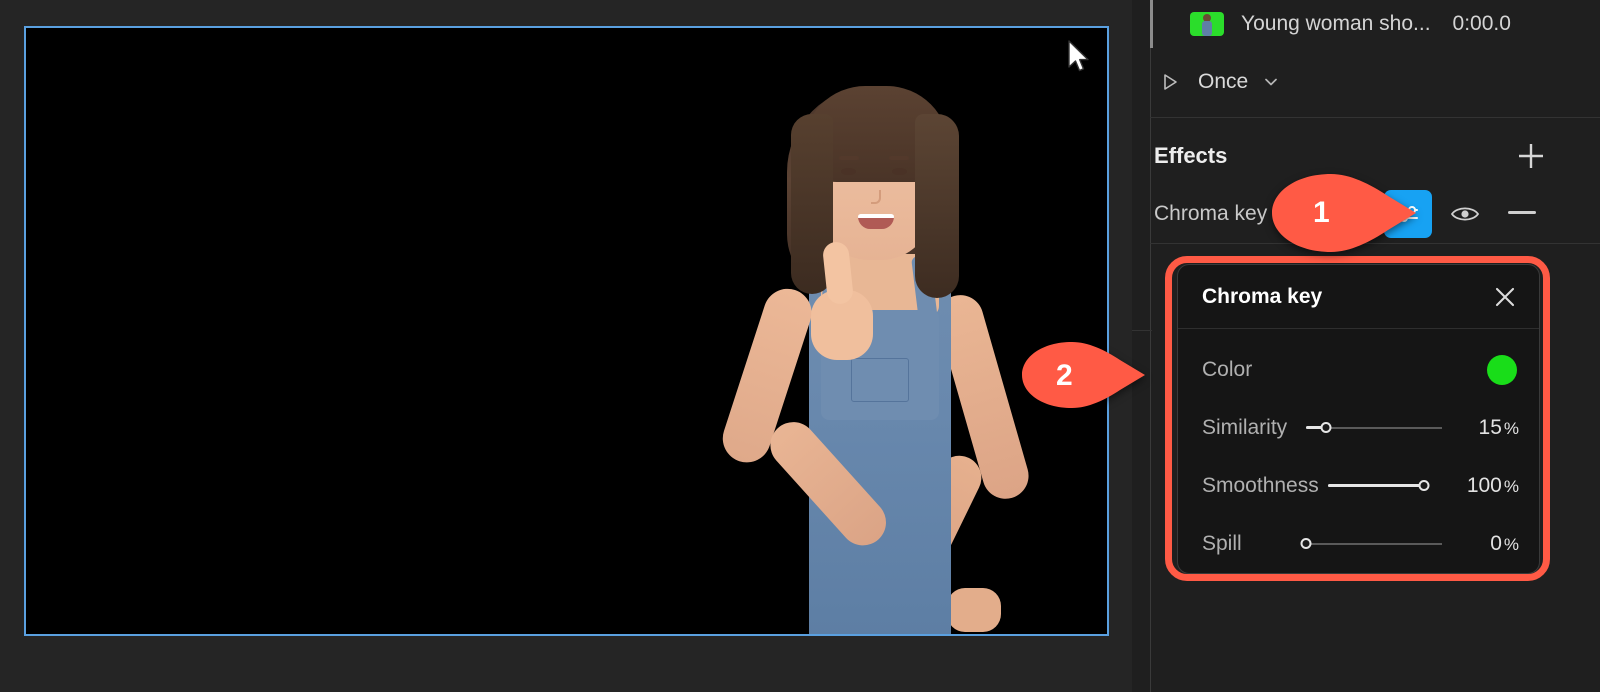 The height and width of the screenshot is (692, 1600). What do you see at coordinates (1502, 370) in the screenshot?
I see `chroma-color-swatch` at bounding box center [1502, 370].